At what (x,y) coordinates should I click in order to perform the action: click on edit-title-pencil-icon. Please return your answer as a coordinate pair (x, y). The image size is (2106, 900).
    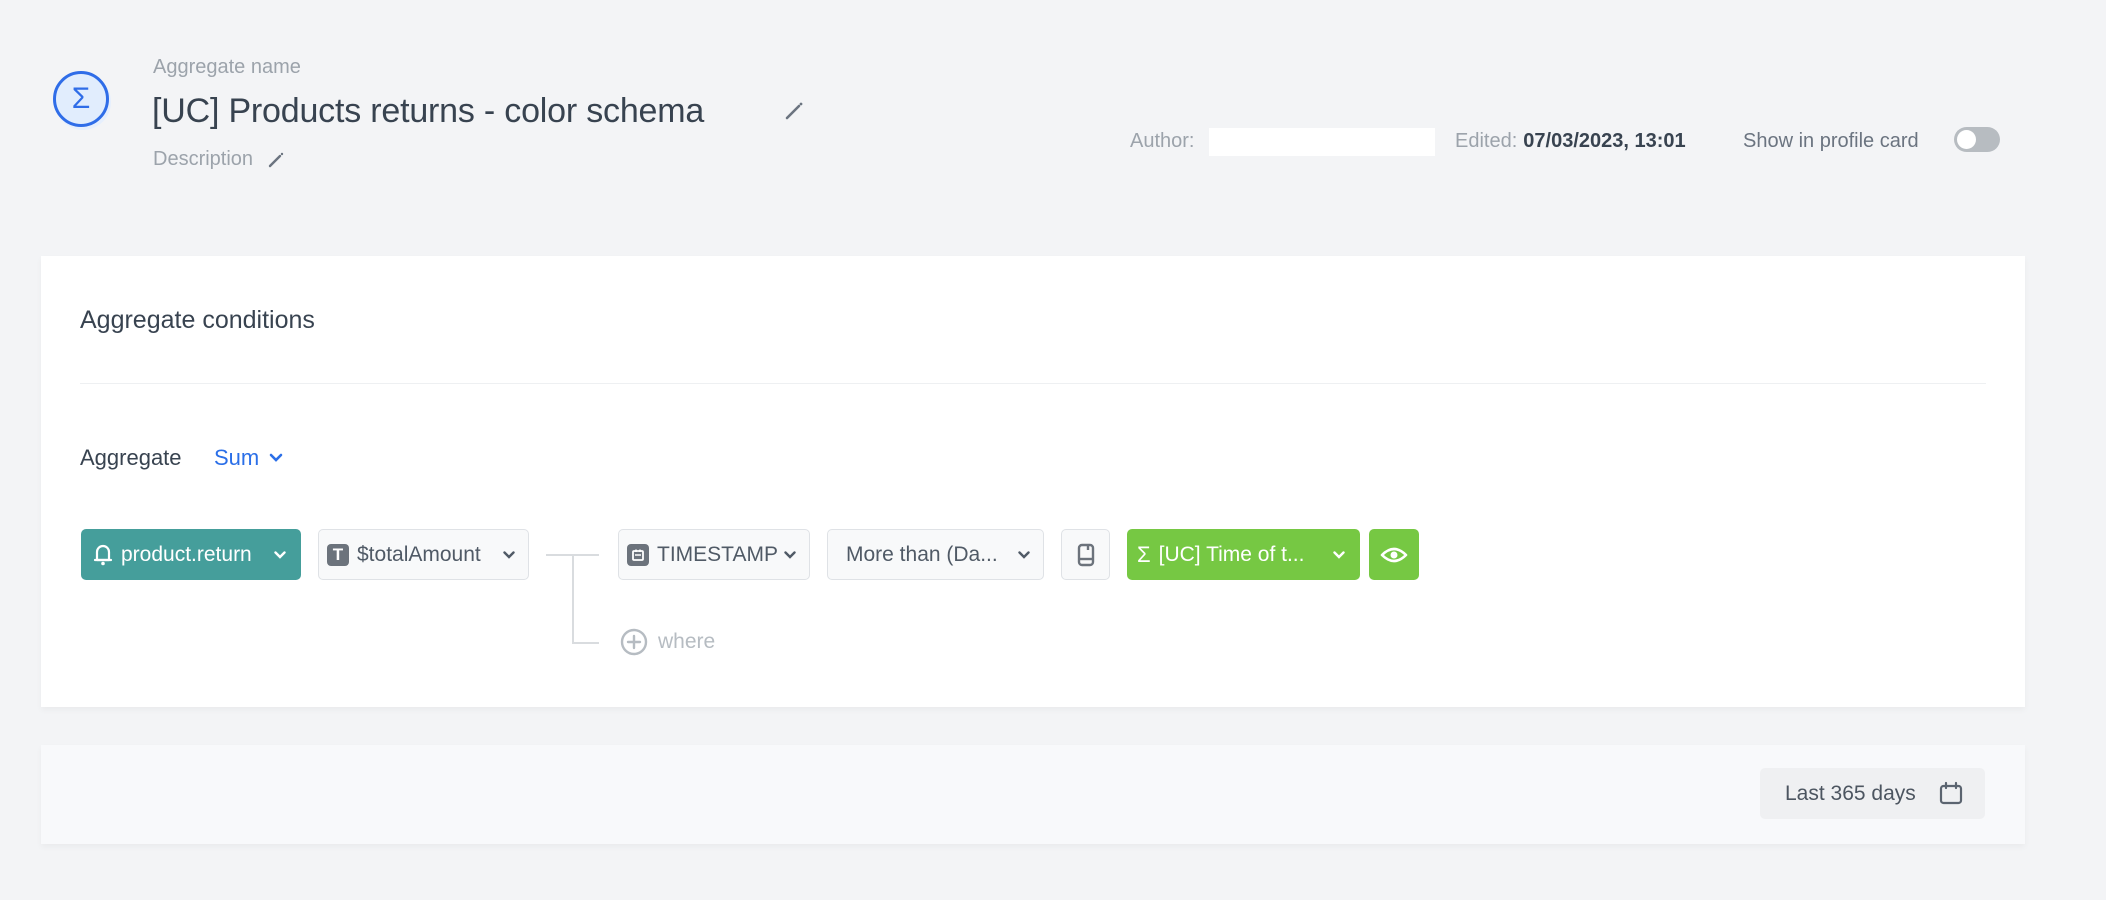
    Looking at the image, I should click on (794, 111).